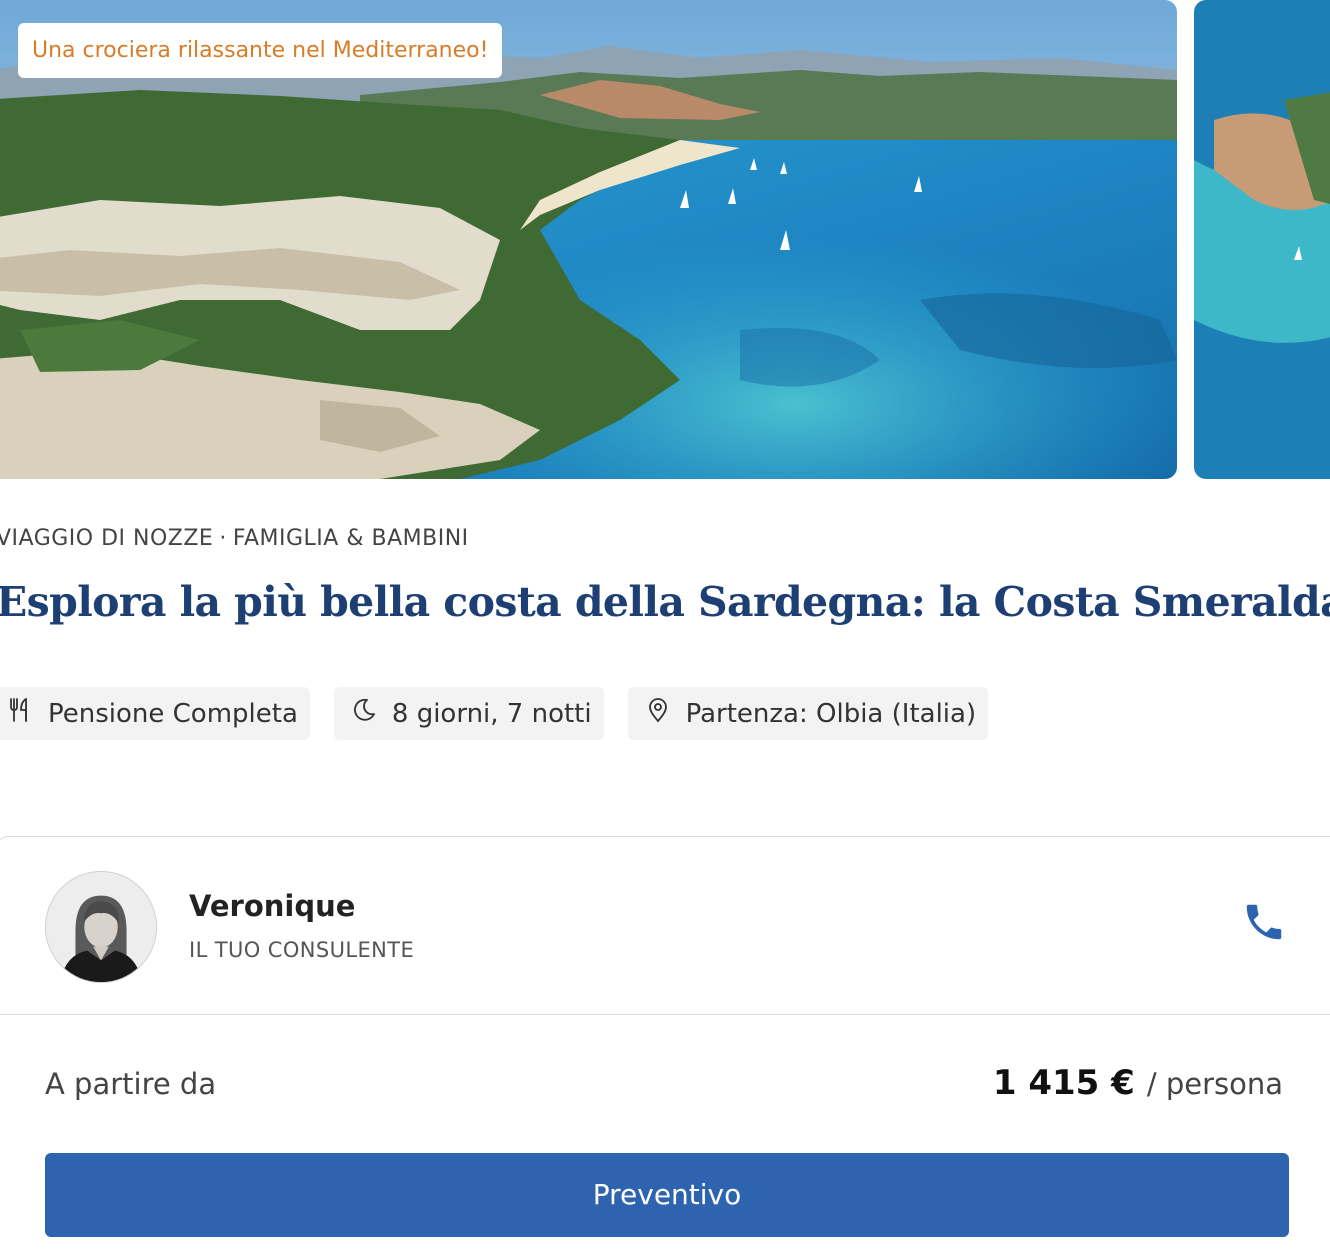  I want to click on feature-label: Partenza: Olbia (Italia), so click(831, 713).